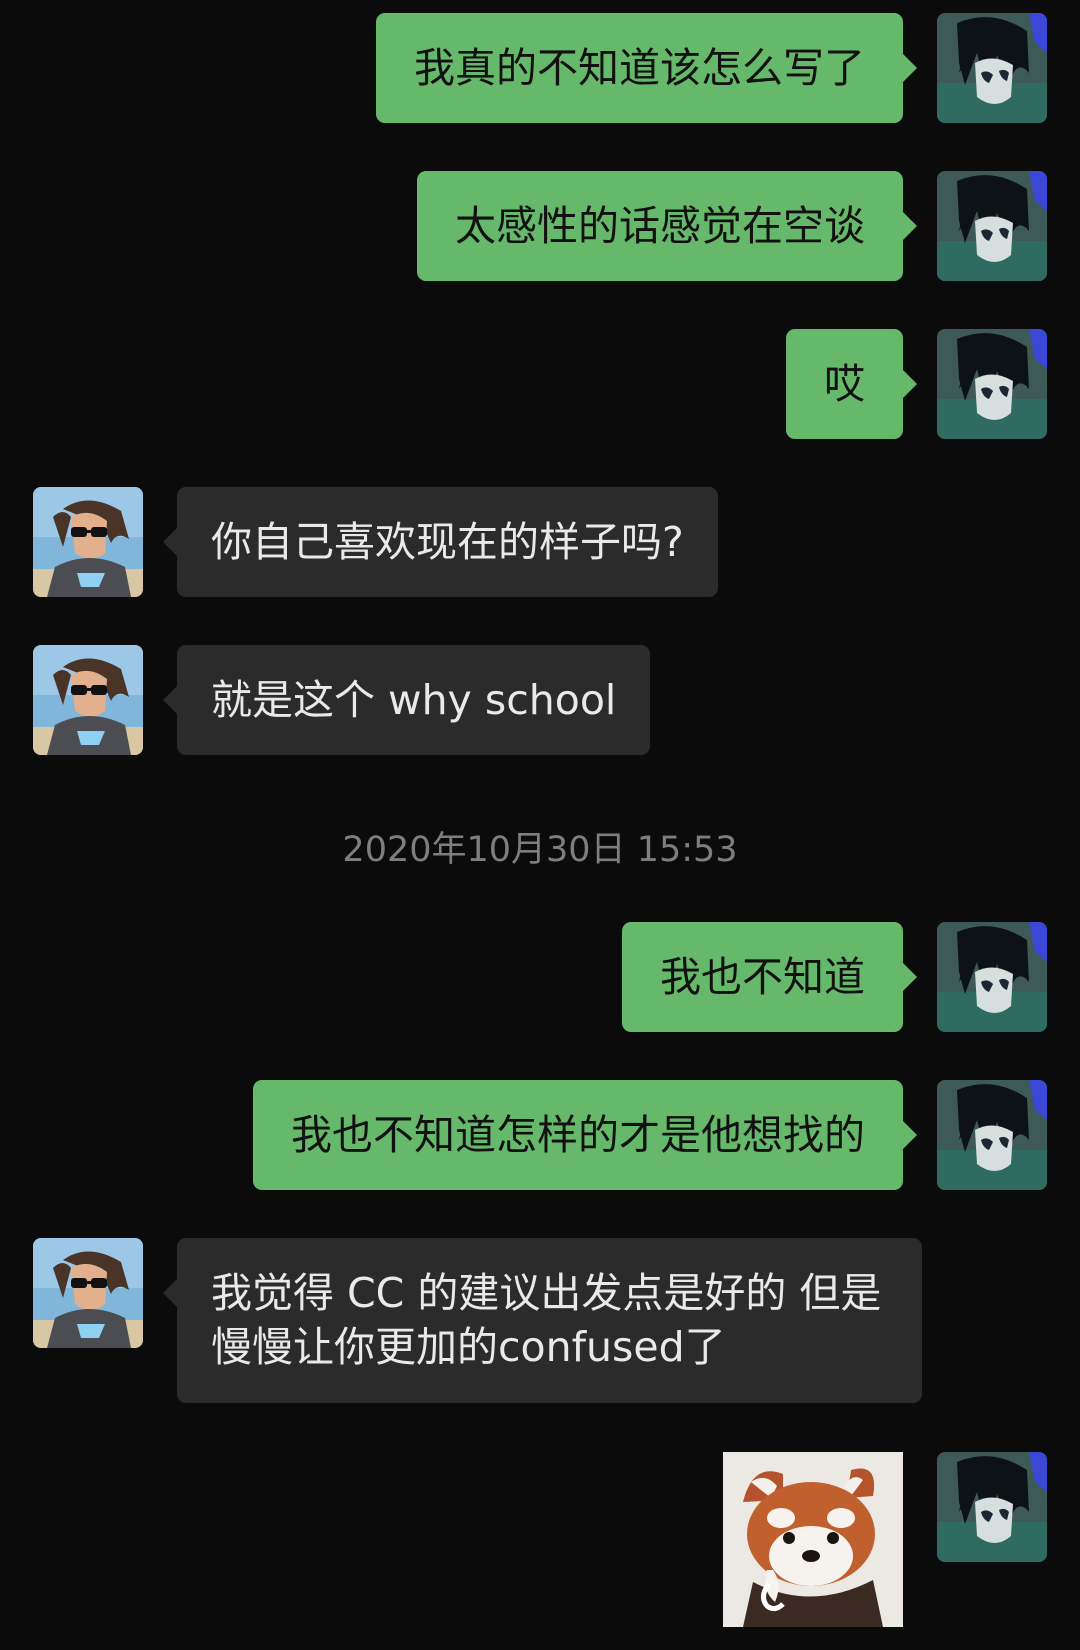  I want to click on message-row: 就是这个 why school, so click(540, 700).